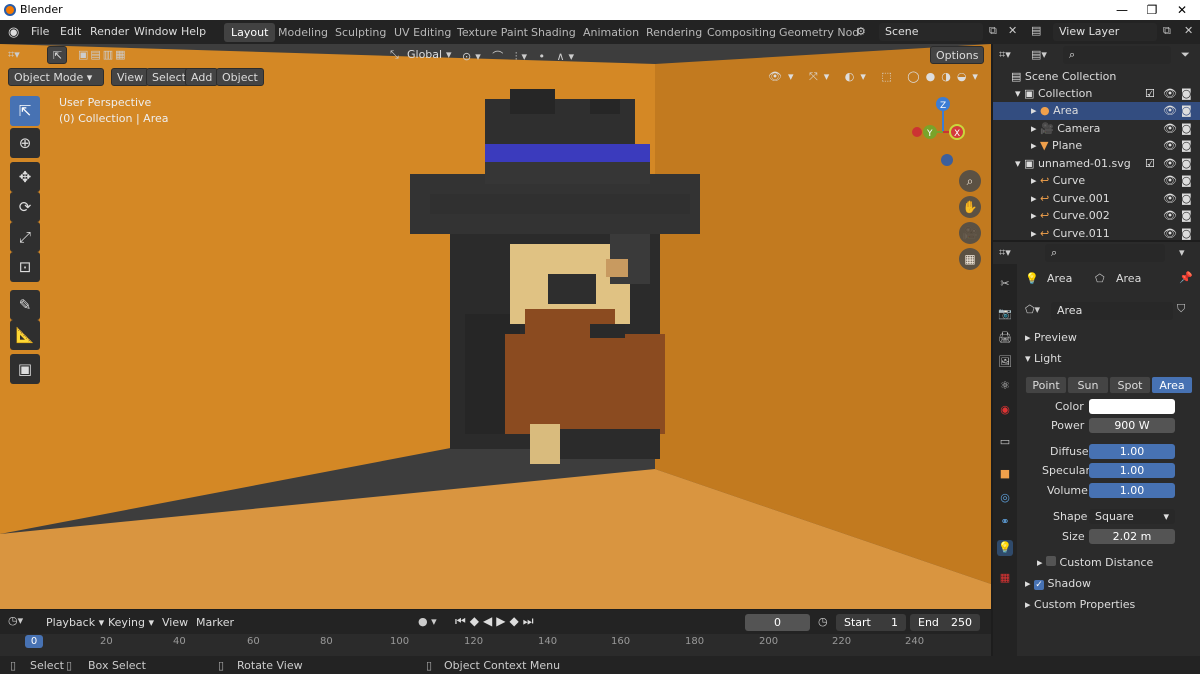  I want to click on zoom-icon: ⌕, so click(970, 181).